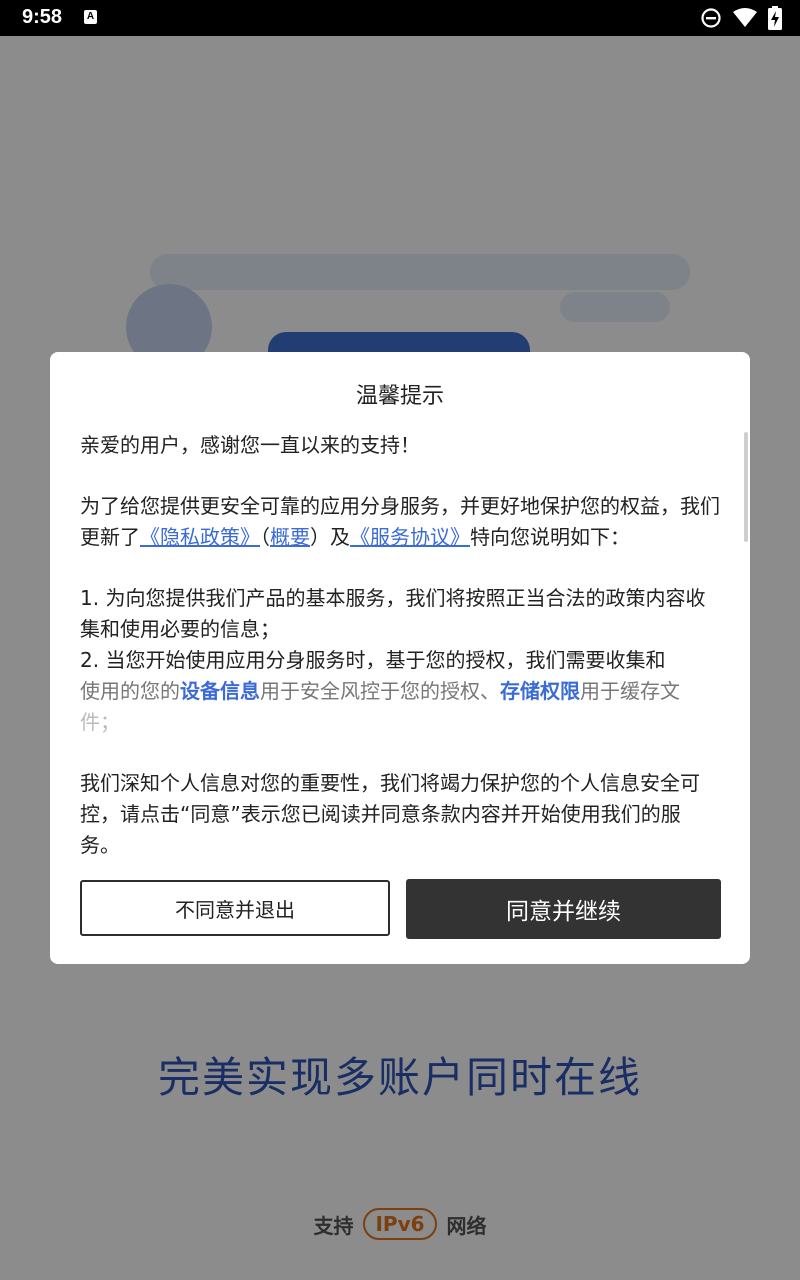  What do you see at coordinates (630, 691) in the screenshot?
I see `point-2-part: 用于缓存文` at bounding box center [630, 691].